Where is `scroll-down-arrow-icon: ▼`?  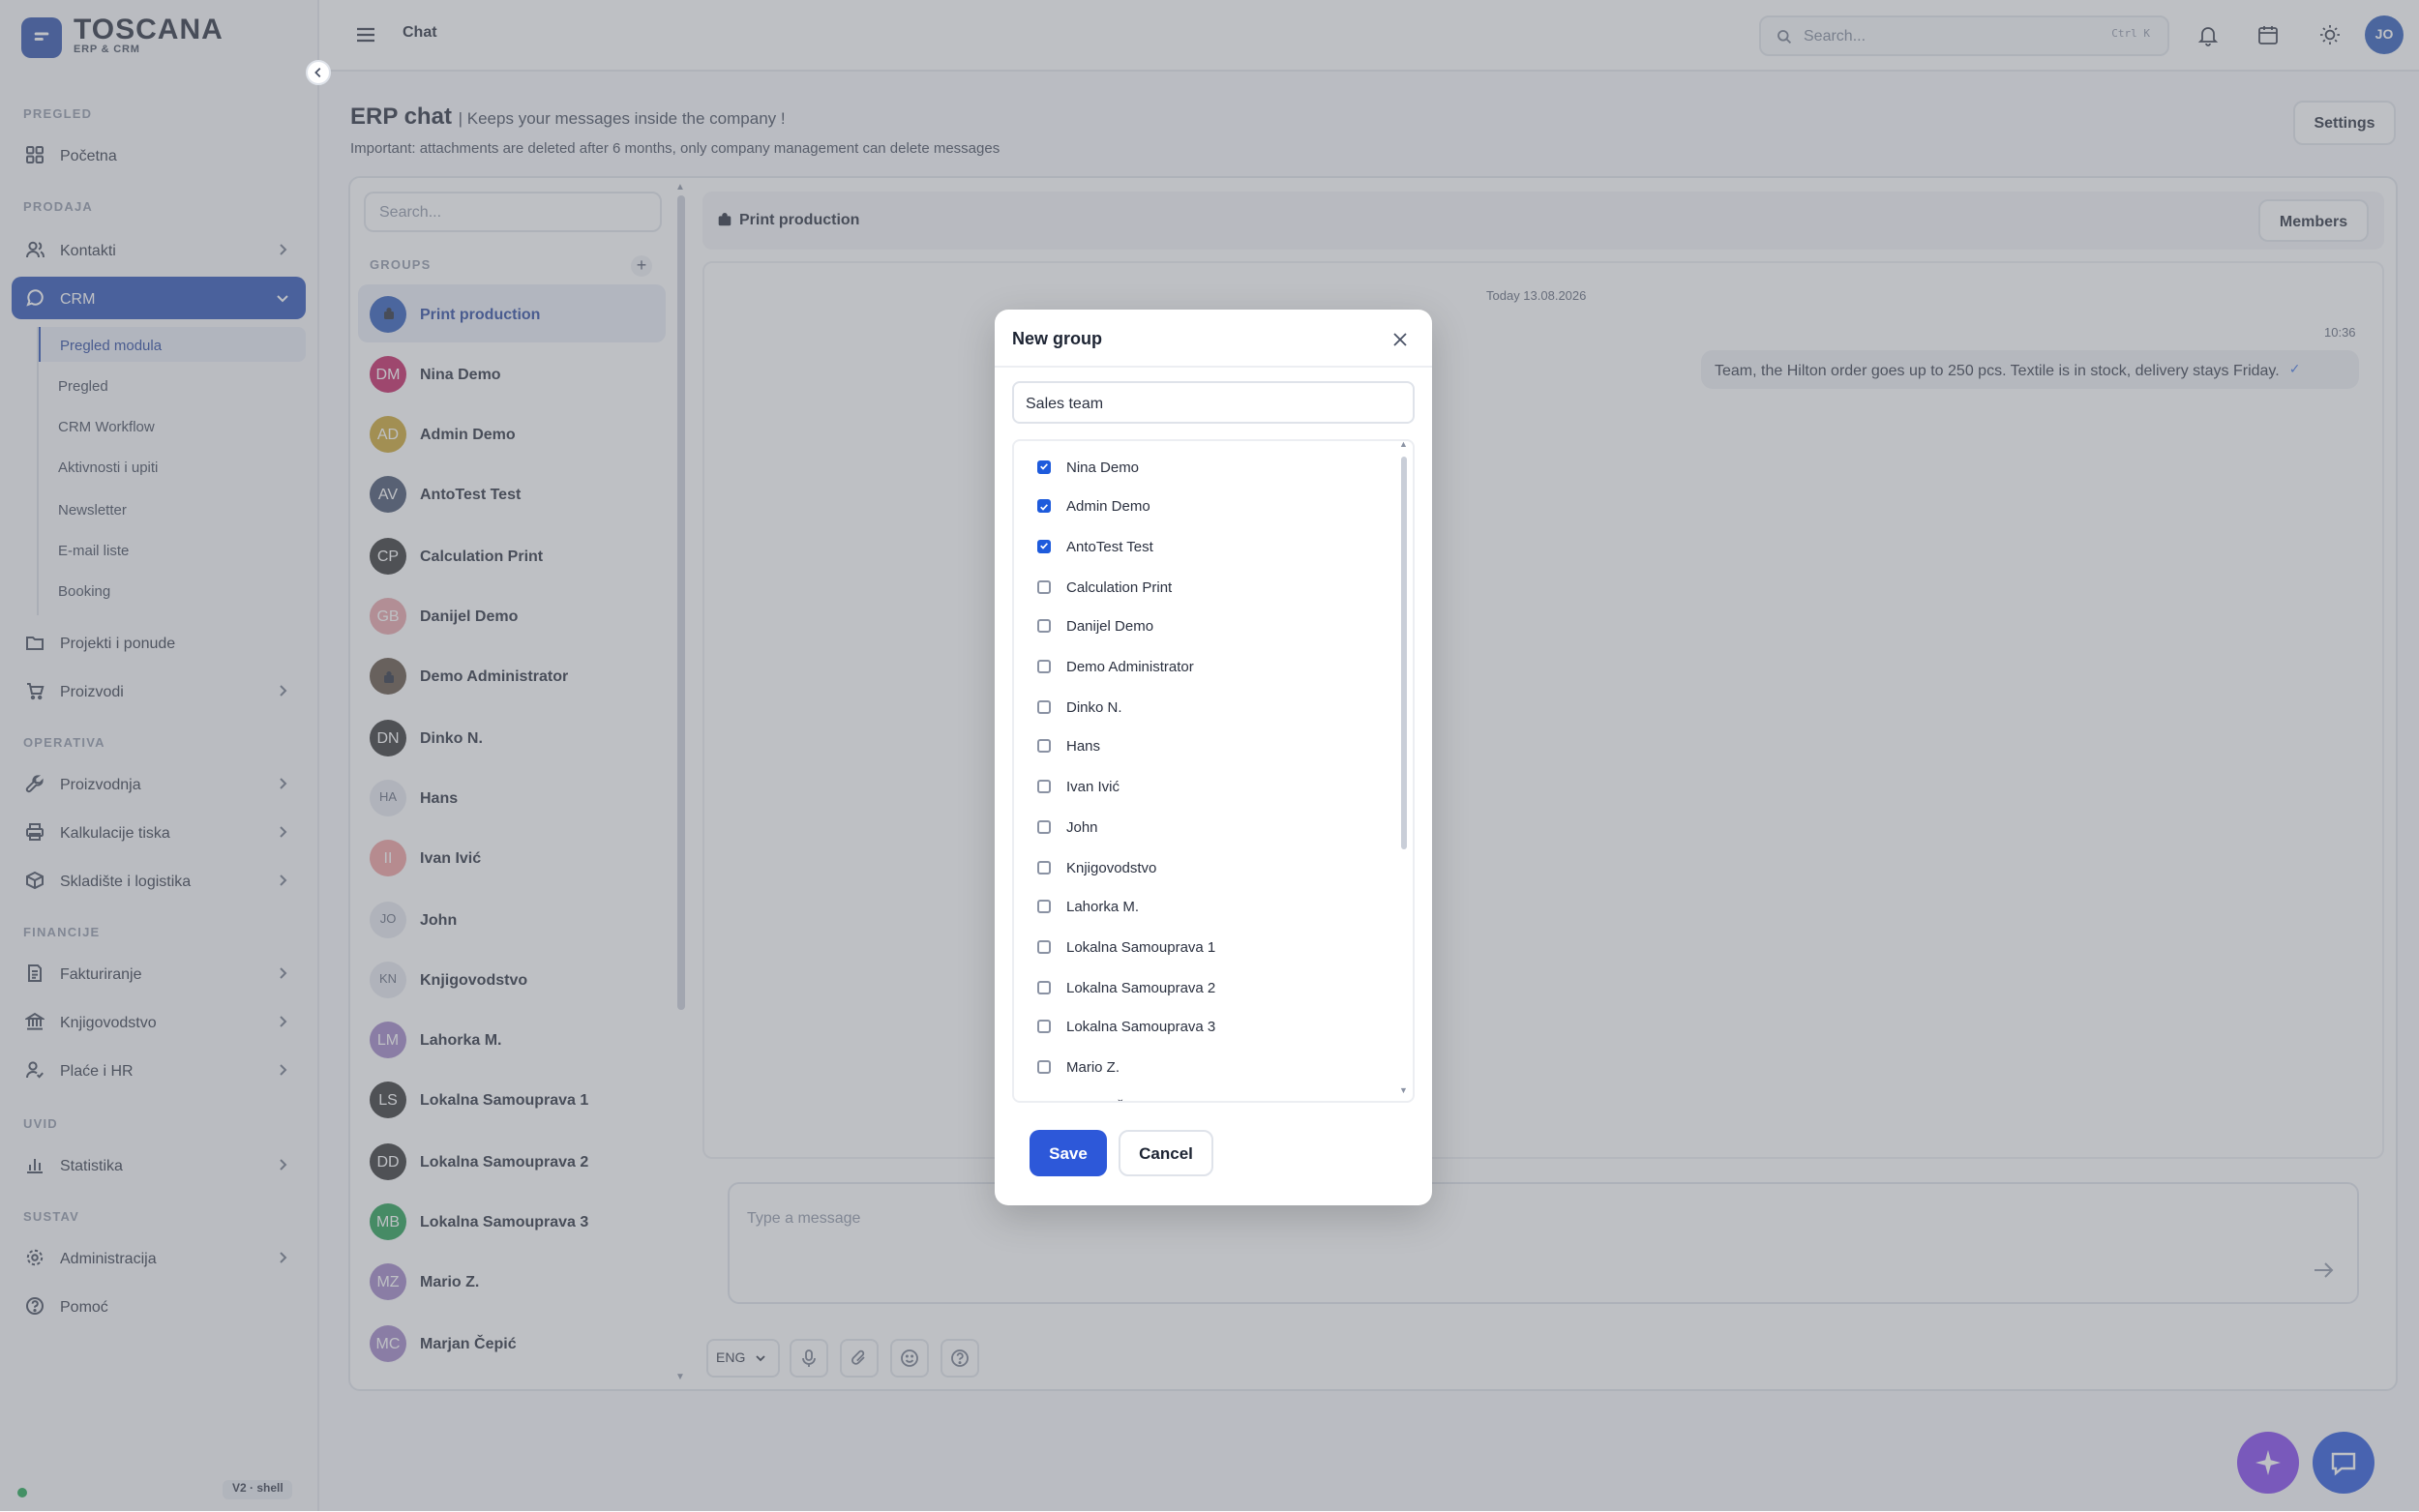
scroll-down-arrow-icon: ▼ is located at coordinates (1403, 1090).